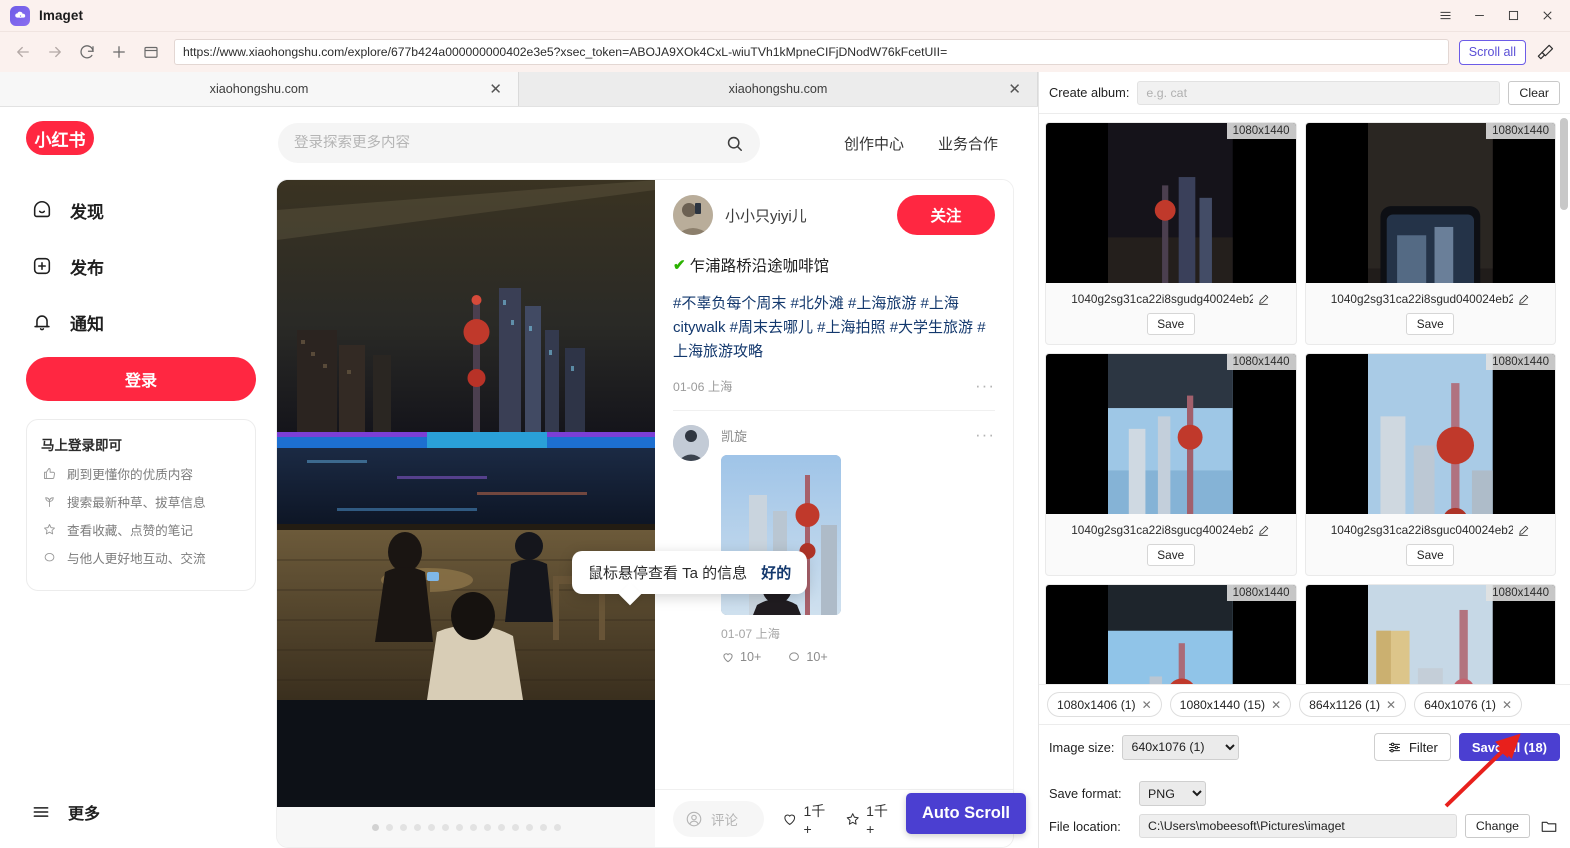 This screenshot has height=848, width=1570. I want to click on login-button: 登录, so click(141, 379).